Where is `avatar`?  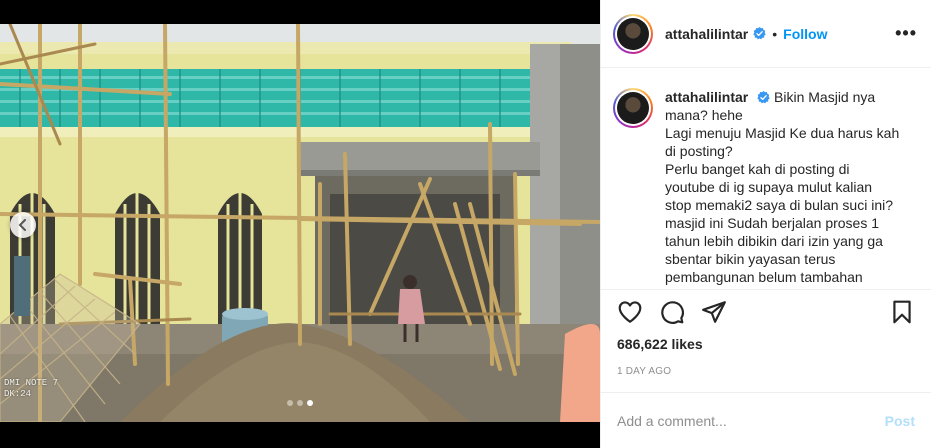
avatar is located at coordinates (633, 33).